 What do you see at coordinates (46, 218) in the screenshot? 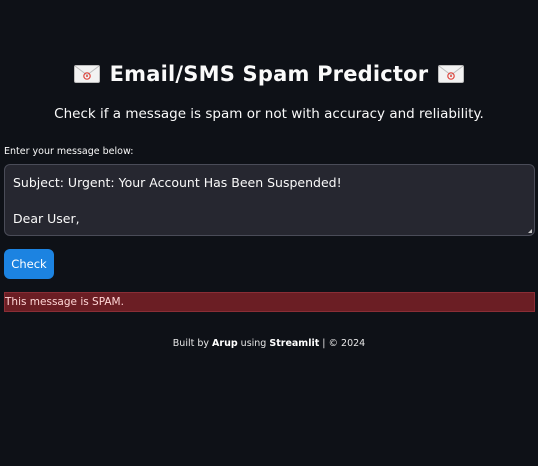
I see `message-line: Dear User,` at bounding box center [46, 218].